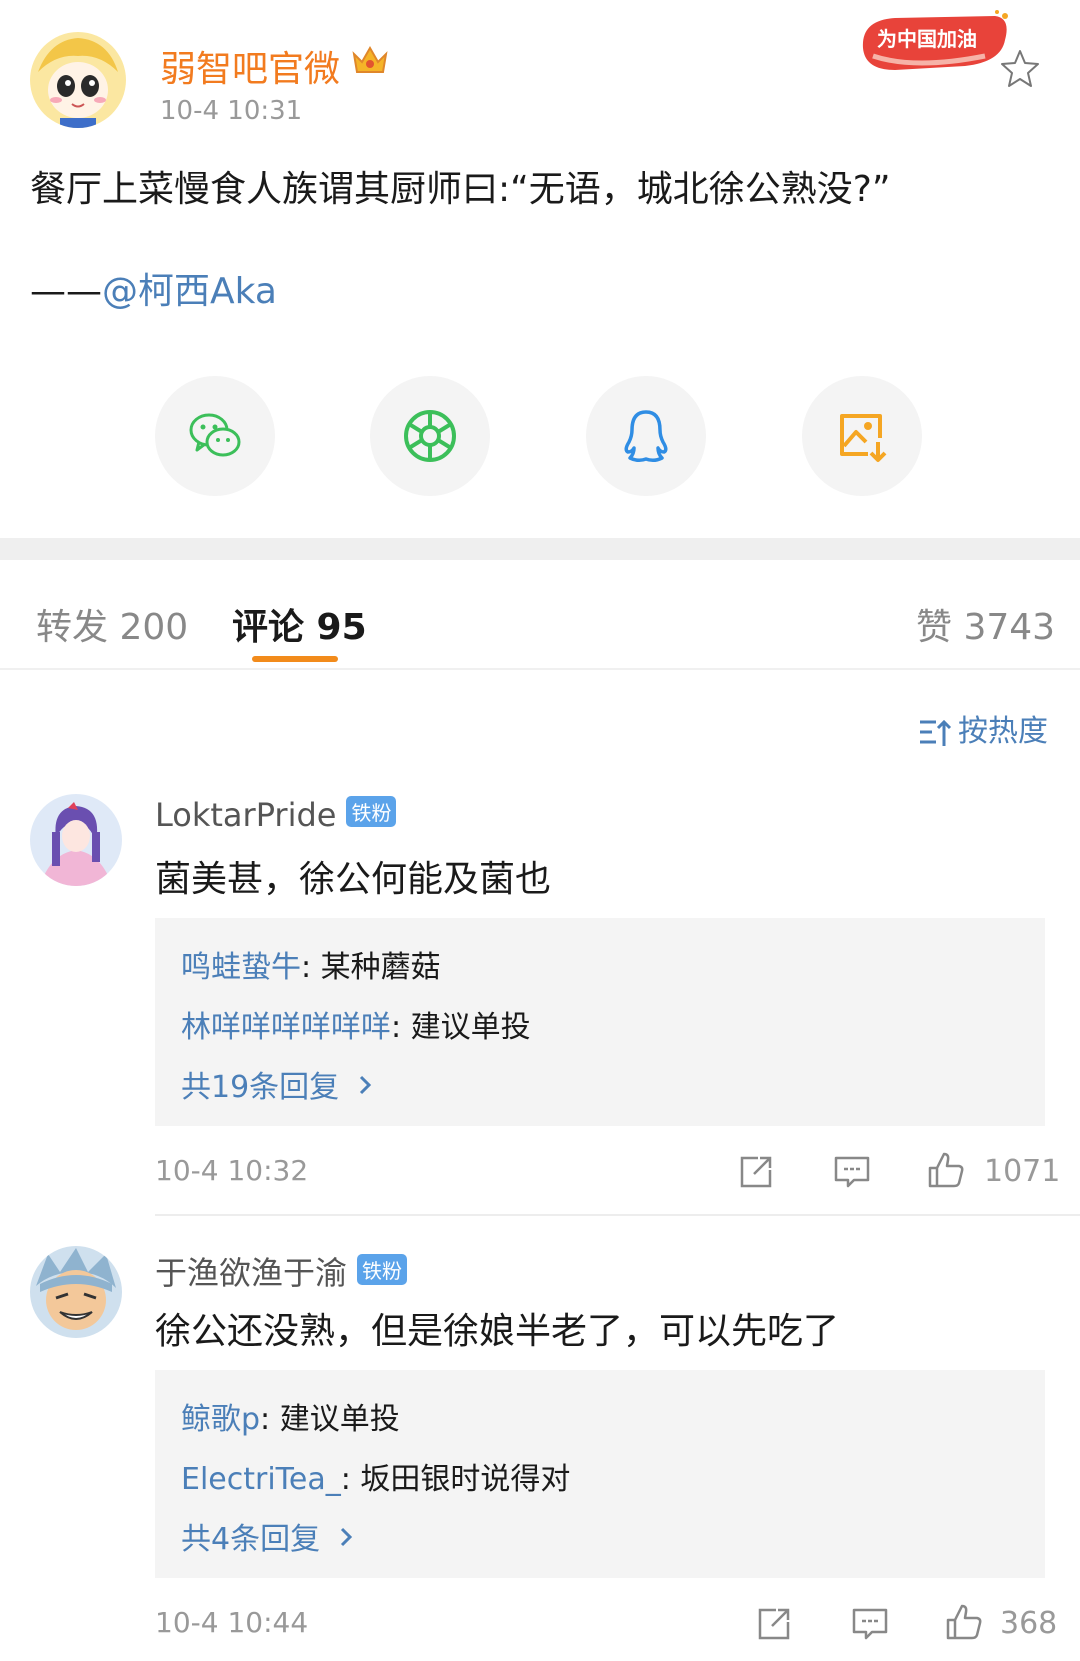  I want to click on view-all-replies-link: 共19条回复, so click(280, 1084).